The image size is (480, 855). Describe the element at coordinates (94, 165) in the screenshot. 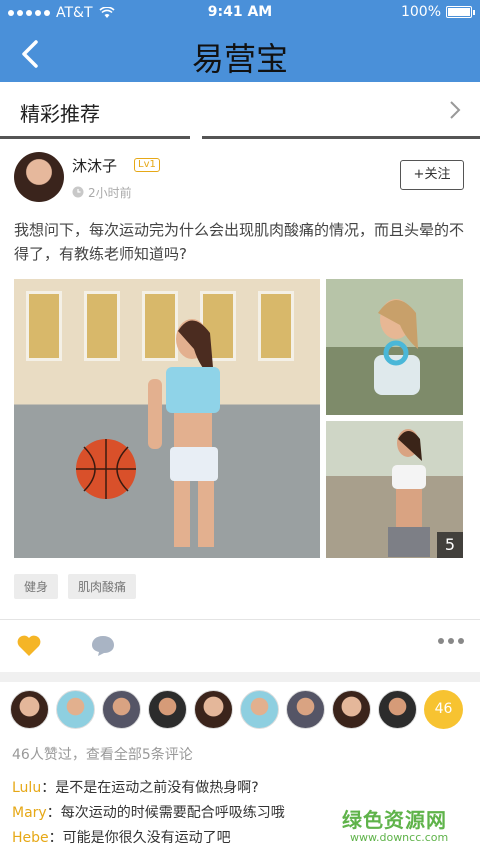

I see `username: 沐沐子` at that location.